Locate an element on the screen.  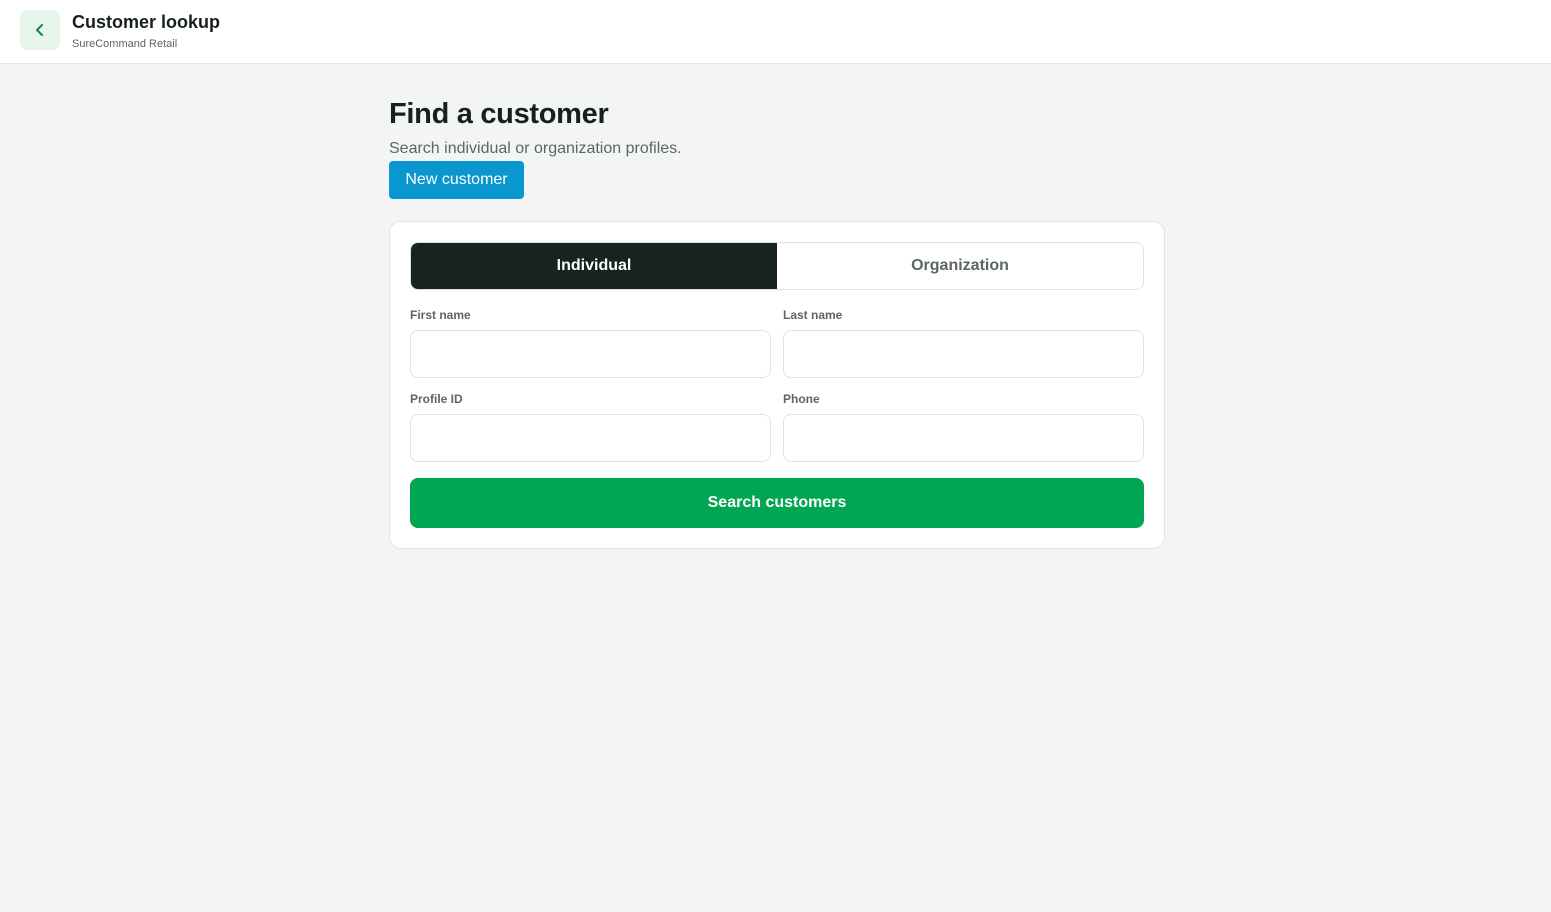
first-name-input is located at coordinates (590, 354).